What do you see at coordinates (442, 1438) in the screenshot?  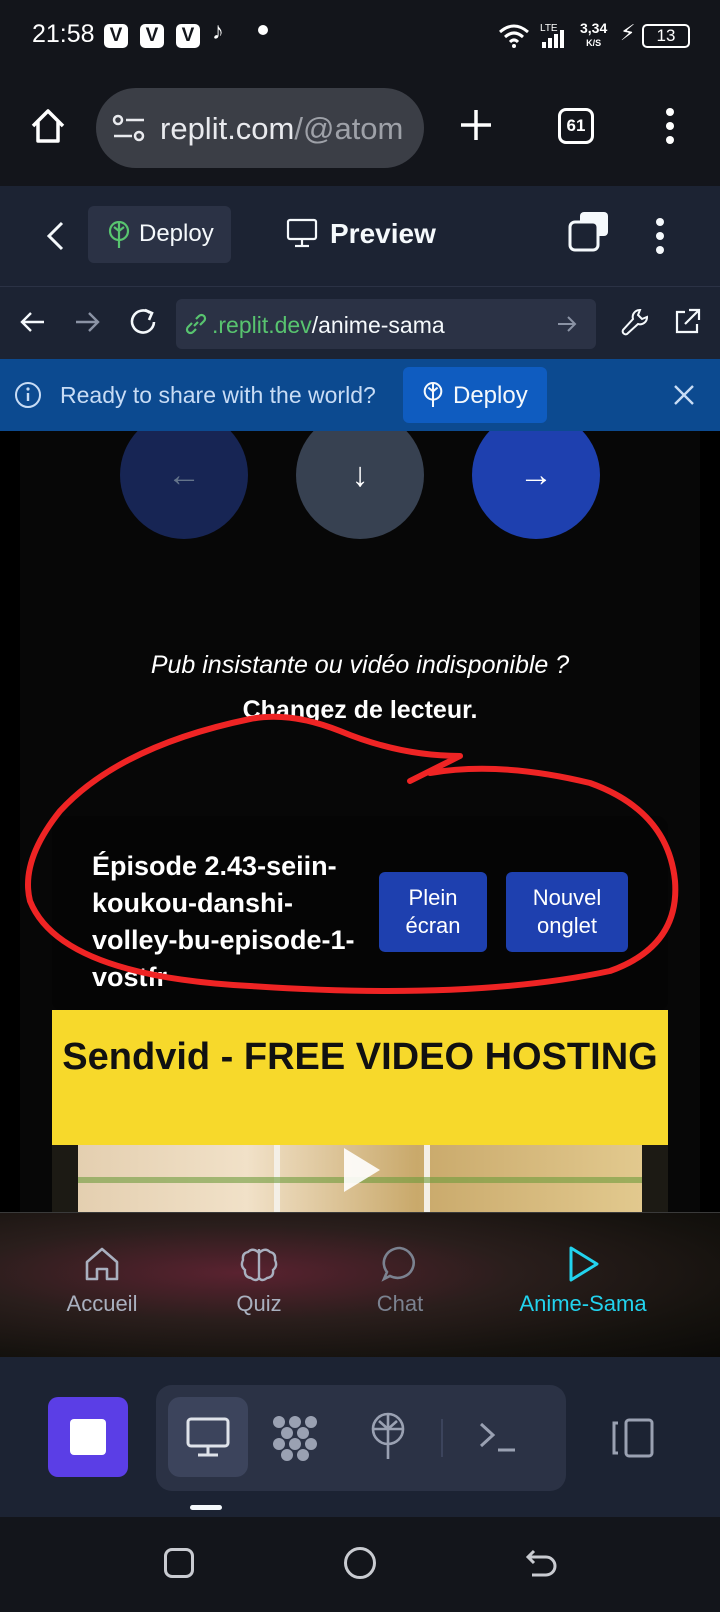 I see `toolbar-divider` at bounding box center [442, 1438].